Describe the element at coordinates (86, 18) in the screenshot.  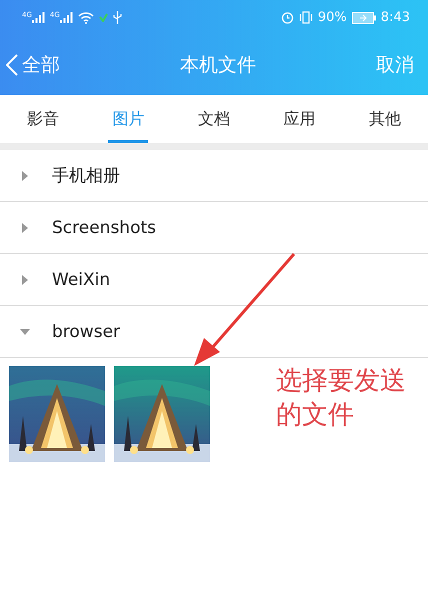
I see `wifi-icon` at that location.